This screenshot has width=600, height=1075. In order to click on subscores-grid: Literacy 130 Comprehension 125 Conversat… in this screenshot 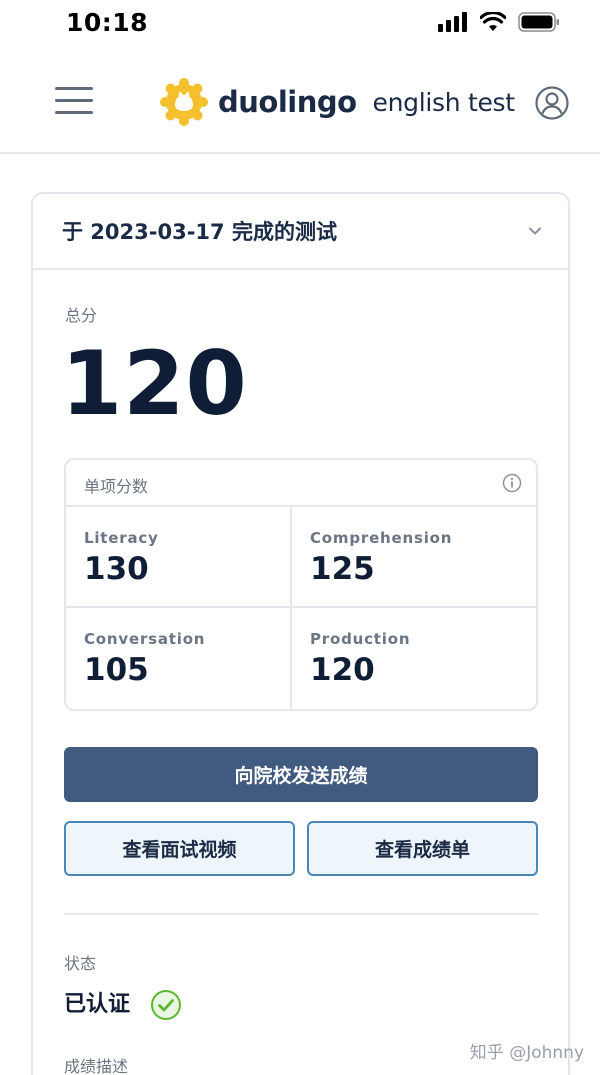, I will do `click(301, 608)`.